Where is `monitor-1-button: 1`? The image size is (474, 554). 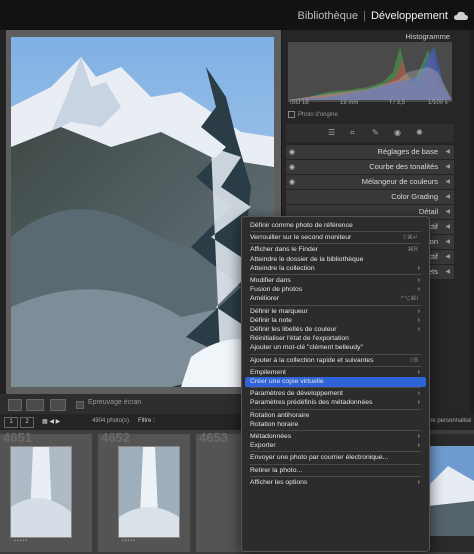
monitor-1-button: 1 is located at coordinates (11, 422).